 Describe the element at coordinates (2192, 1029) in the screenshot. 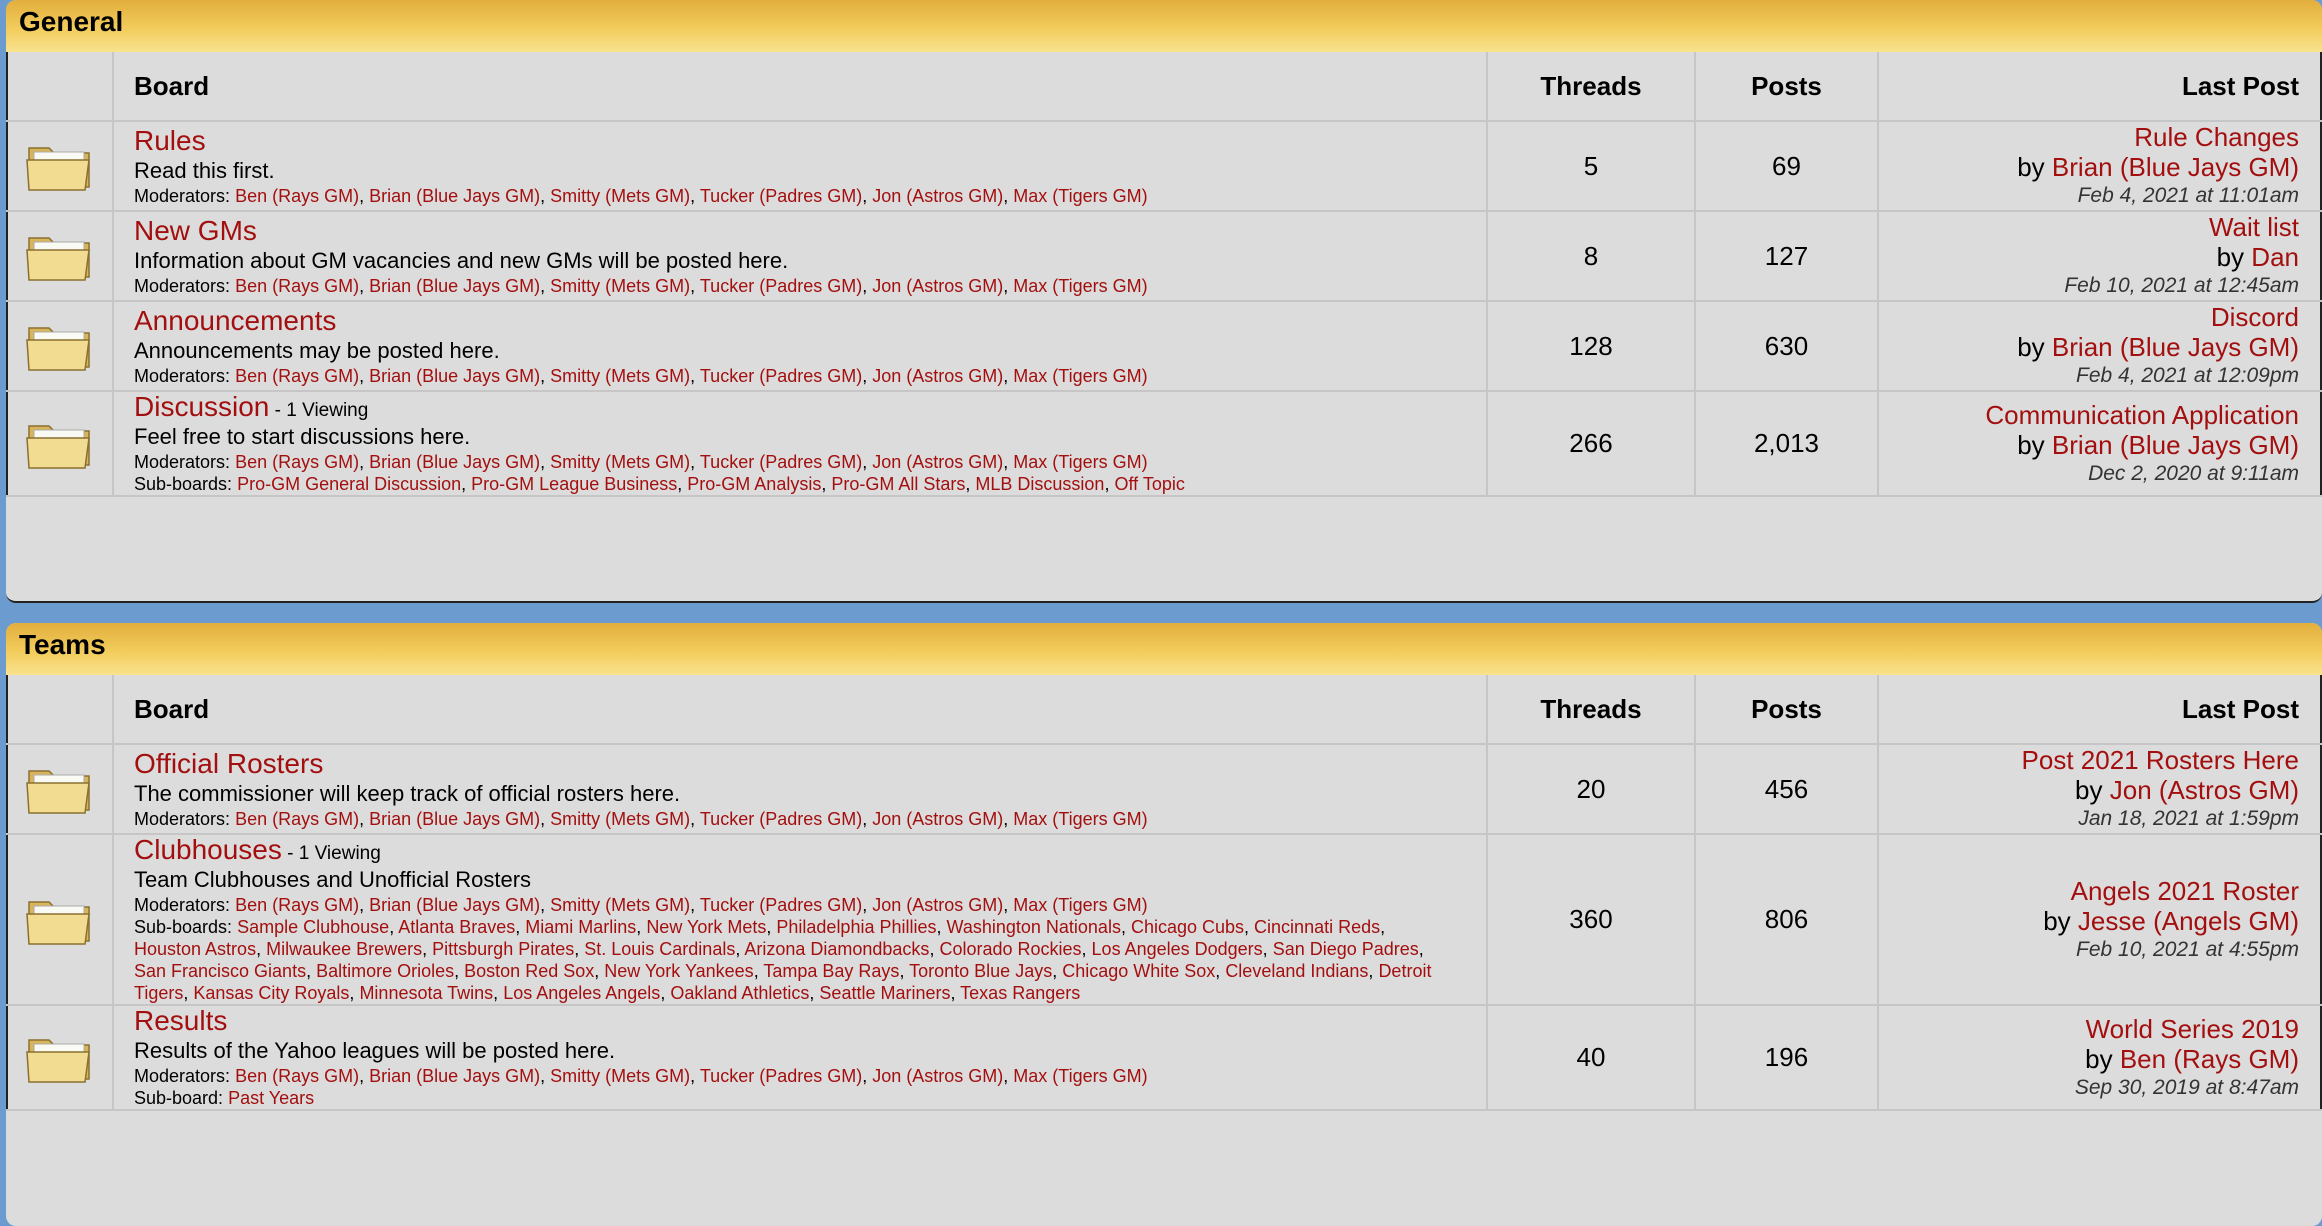

I see `last-post-title-link: World Series 2019` at that location.